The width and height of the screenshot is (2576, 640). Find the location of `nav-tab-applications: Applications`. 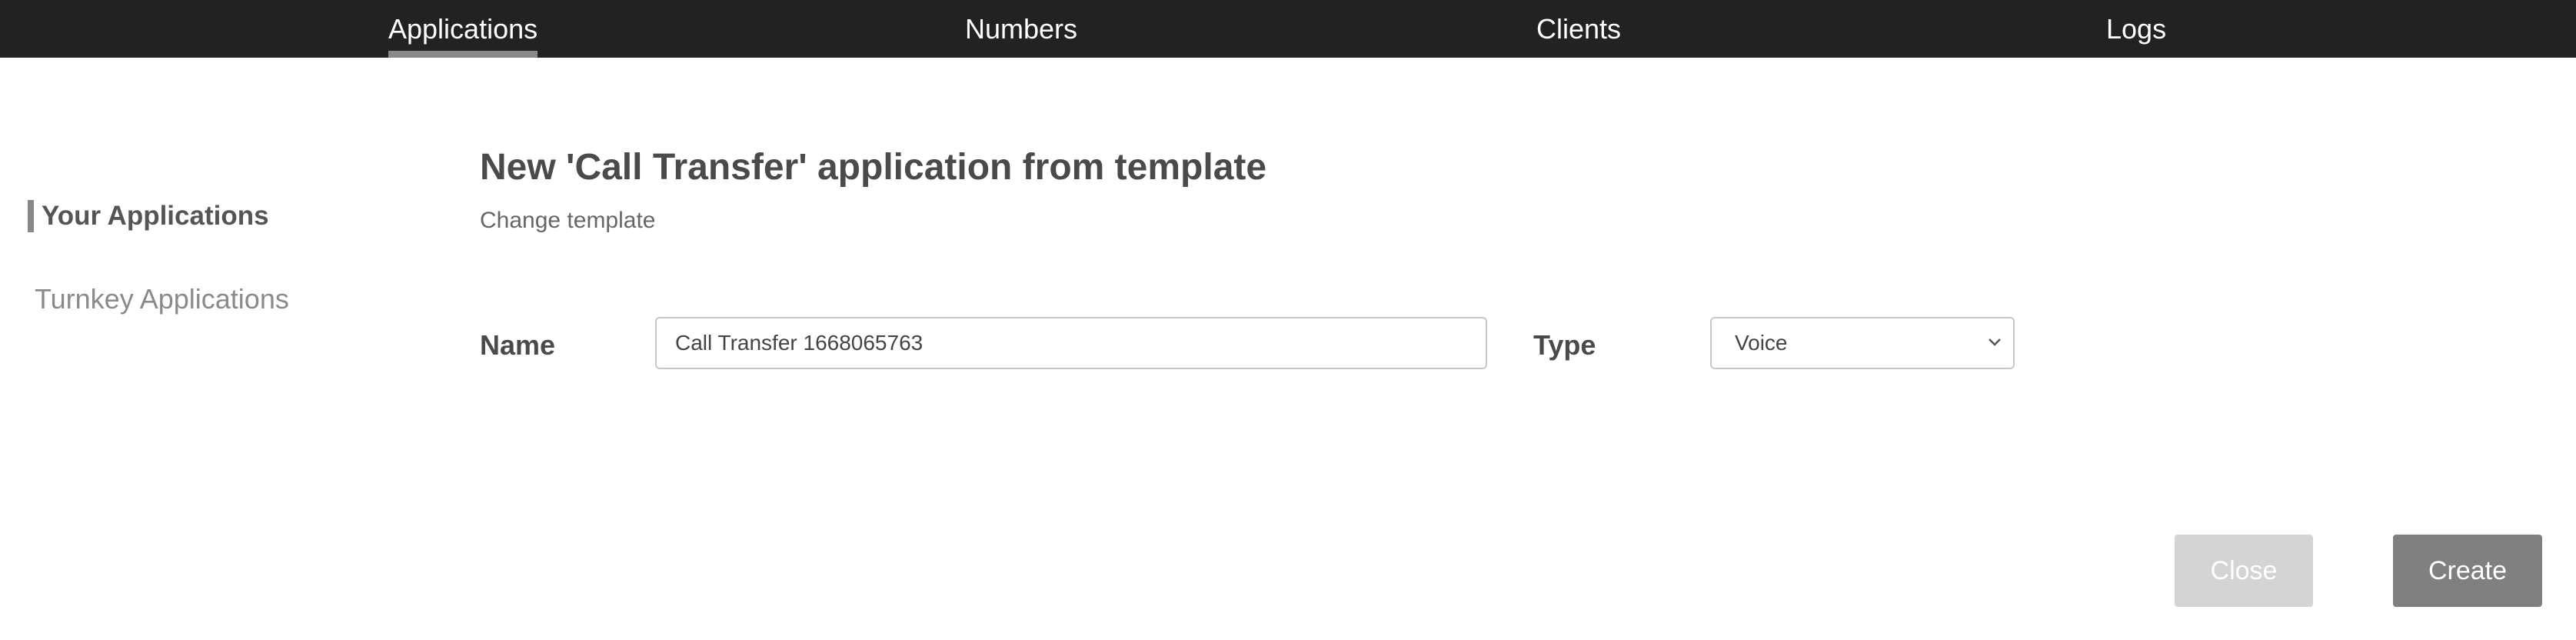

nav-tab-applications: Applications is located at coordinates (463, 29).